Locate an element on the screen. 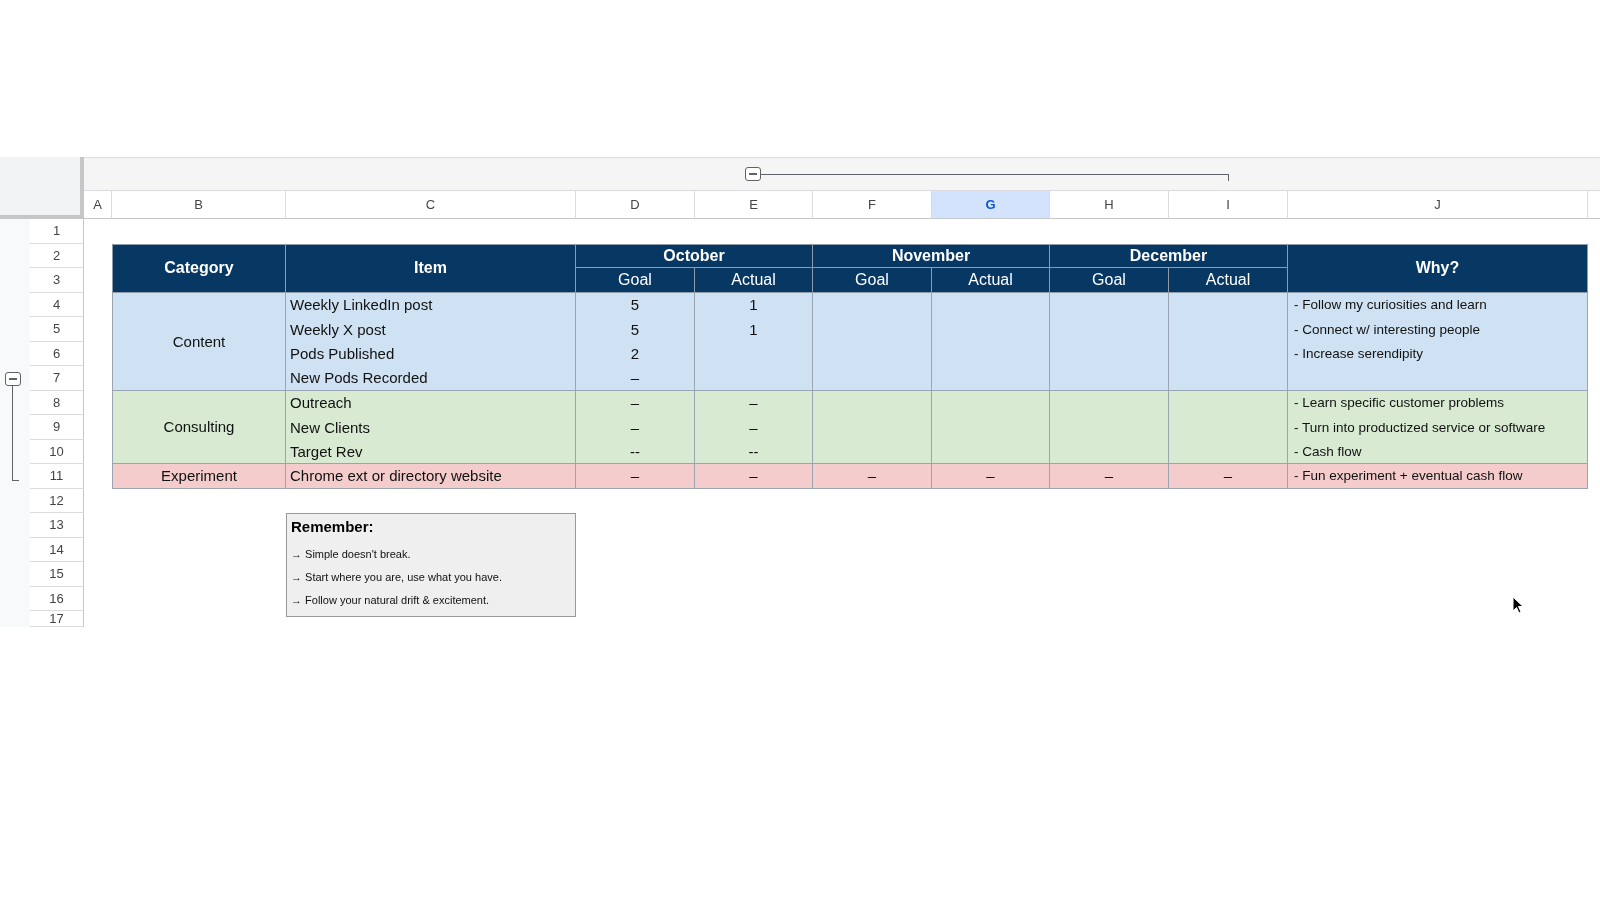  column-header: F is located at coordinates (872, 205).